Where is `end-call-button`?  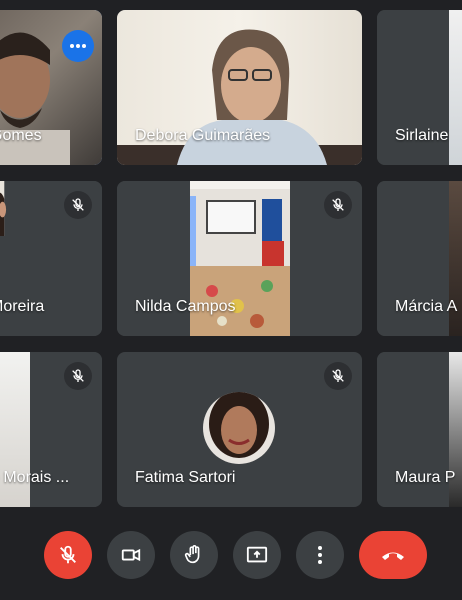 end-call-button is located at coordinates (393, 555).